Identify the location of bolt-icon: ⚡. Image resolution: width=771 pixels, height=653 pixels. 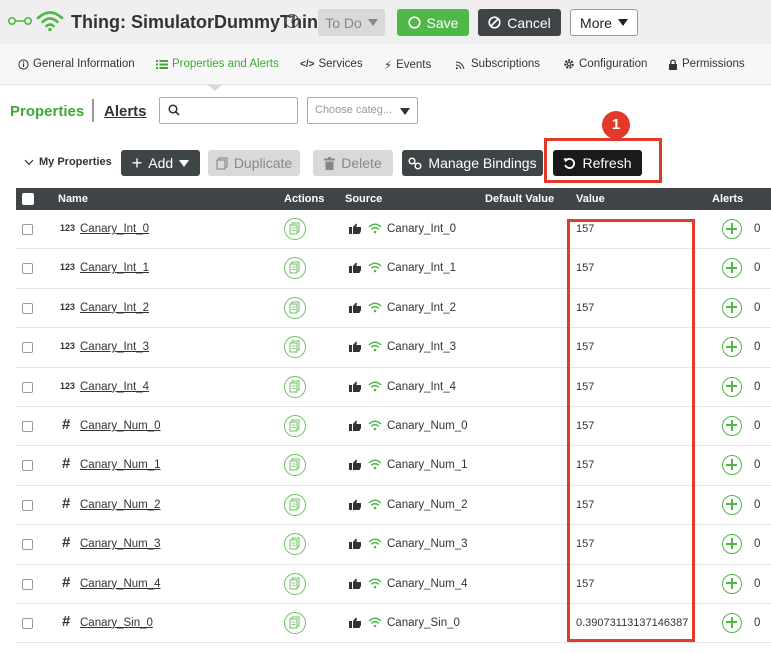
(388, 66).